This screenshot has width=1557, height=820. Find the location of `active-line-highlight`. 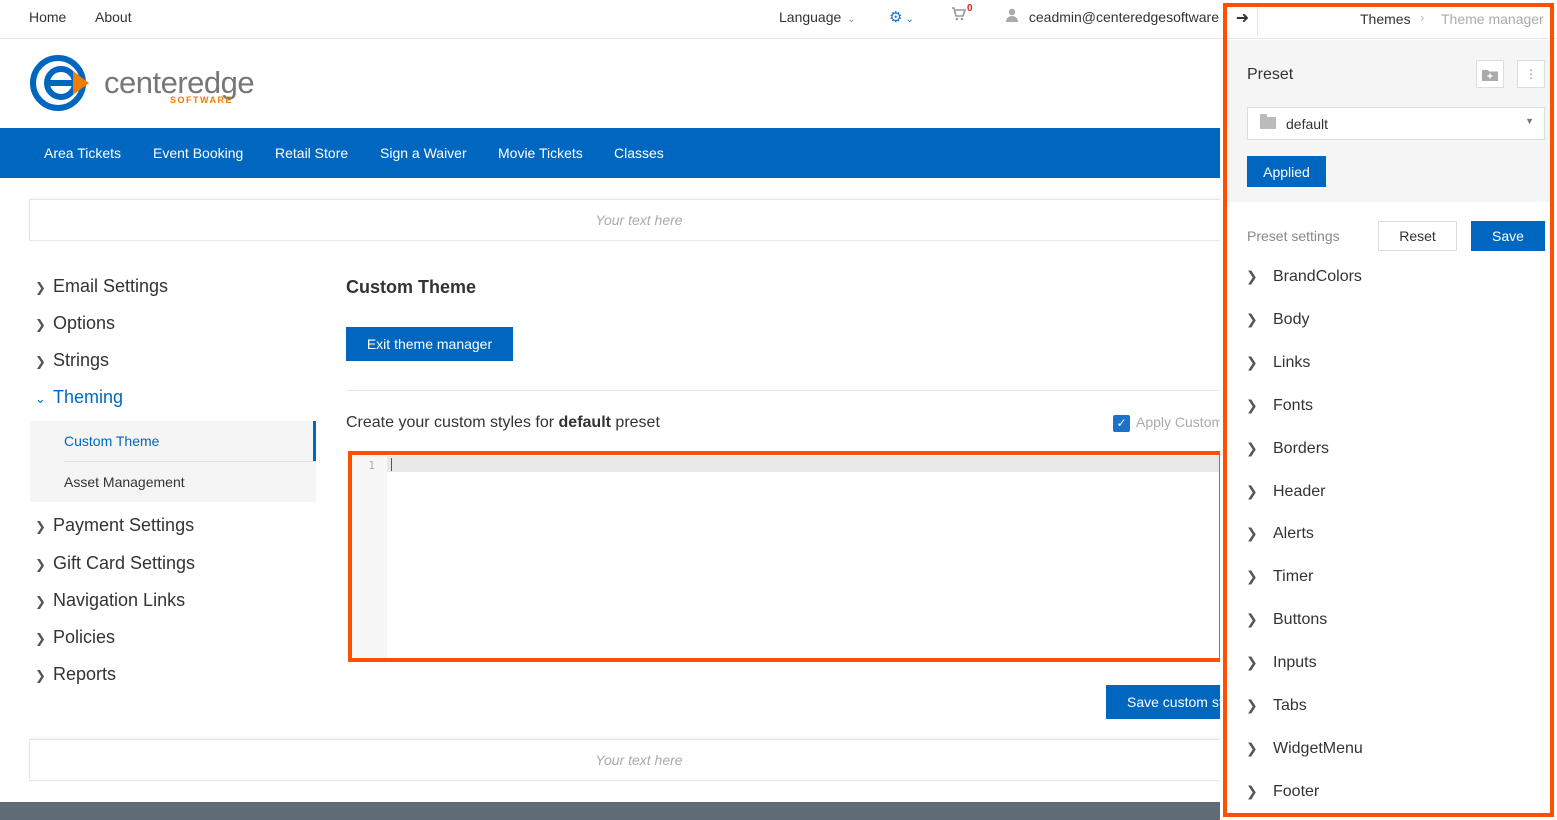

active-line-highlight is located at coordinates (785, 464).